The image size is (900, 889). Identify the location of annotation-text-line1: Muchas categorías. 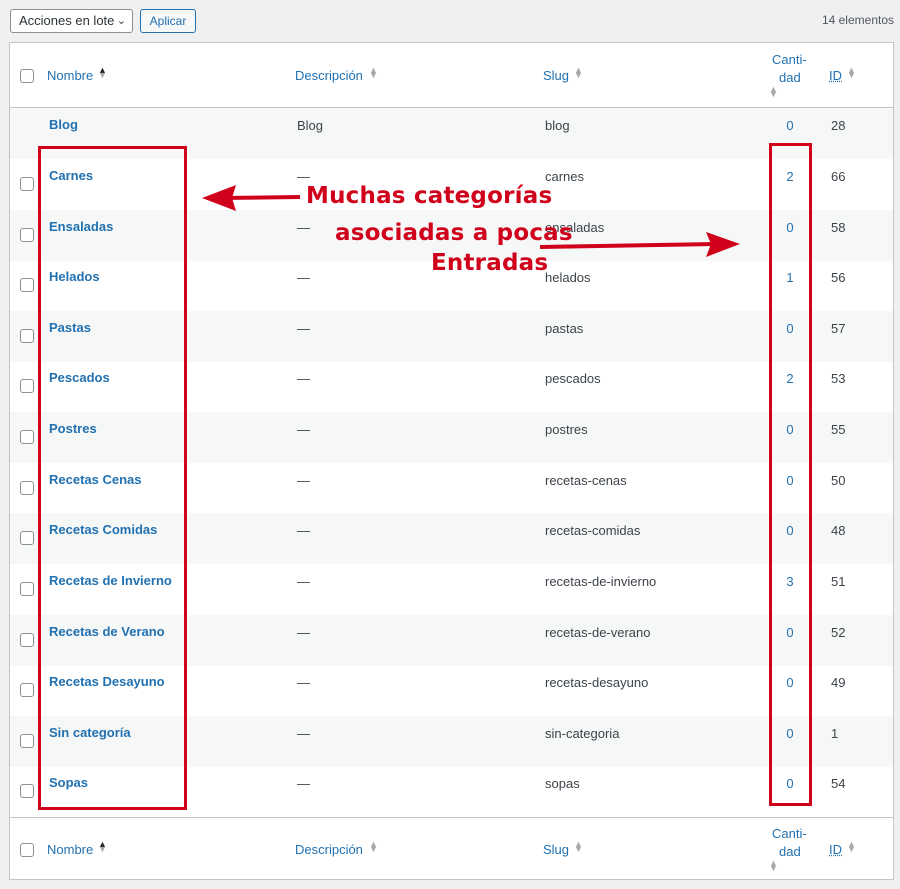
(429, 196).